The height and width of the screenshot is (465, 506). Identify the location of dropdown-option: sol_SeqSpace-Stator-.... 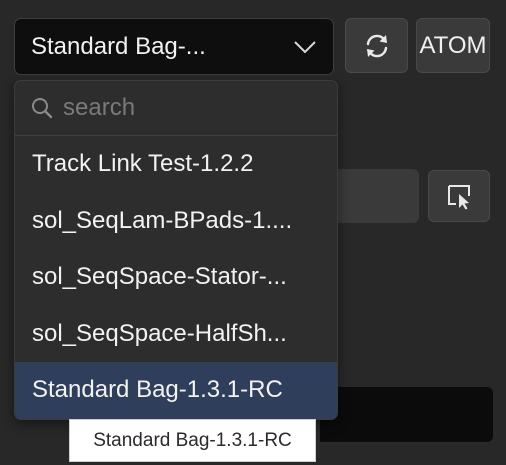
(176, 277).